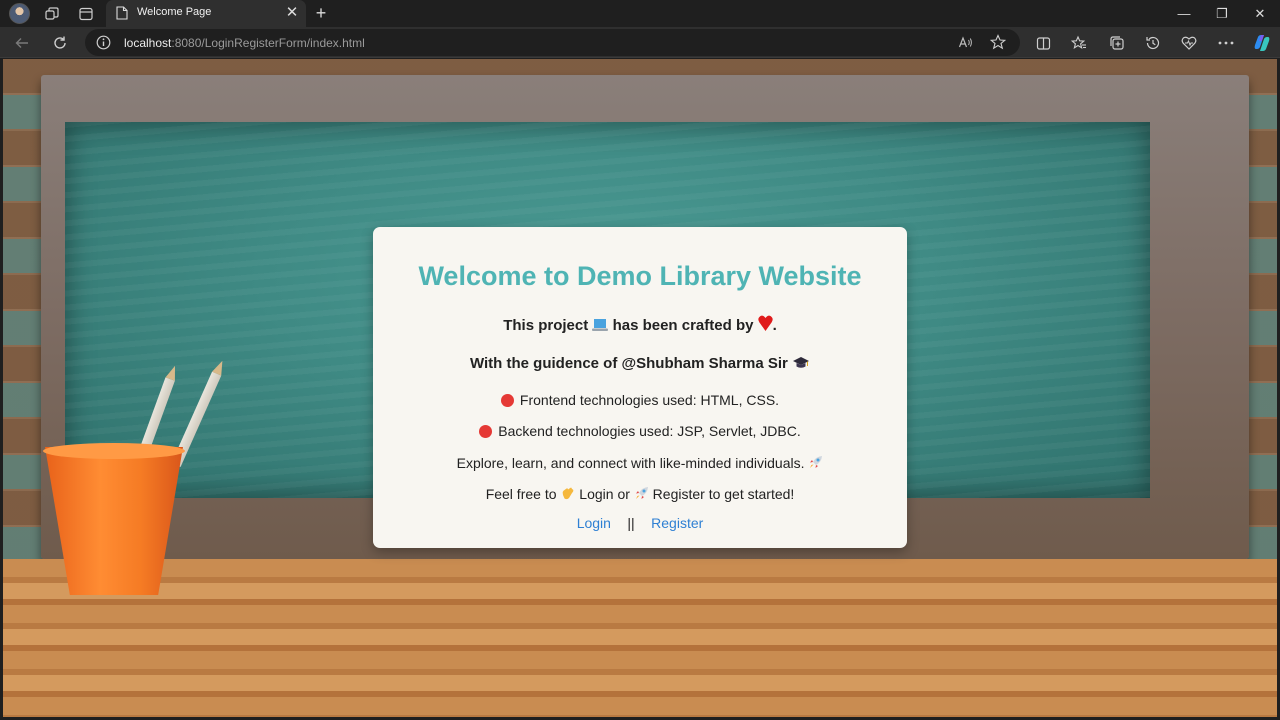 The width and height of the screenshot is (1280, 720). I want to click on tab-close-icon: ✕, so click(292, 13).